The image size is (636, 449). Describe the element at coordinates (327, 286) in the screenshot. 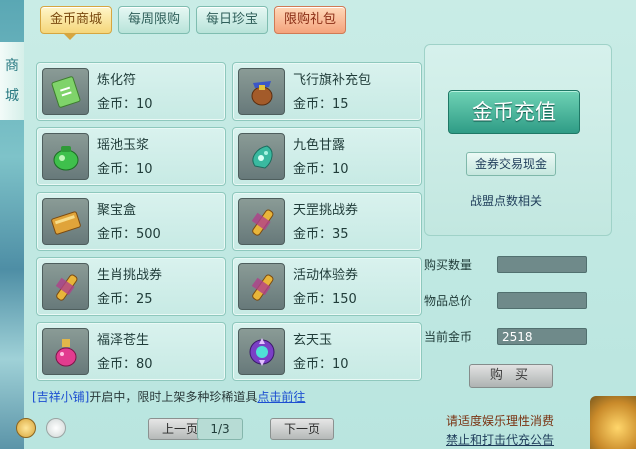

I see `shop-item: 活动体验券 金币：150` at that location.